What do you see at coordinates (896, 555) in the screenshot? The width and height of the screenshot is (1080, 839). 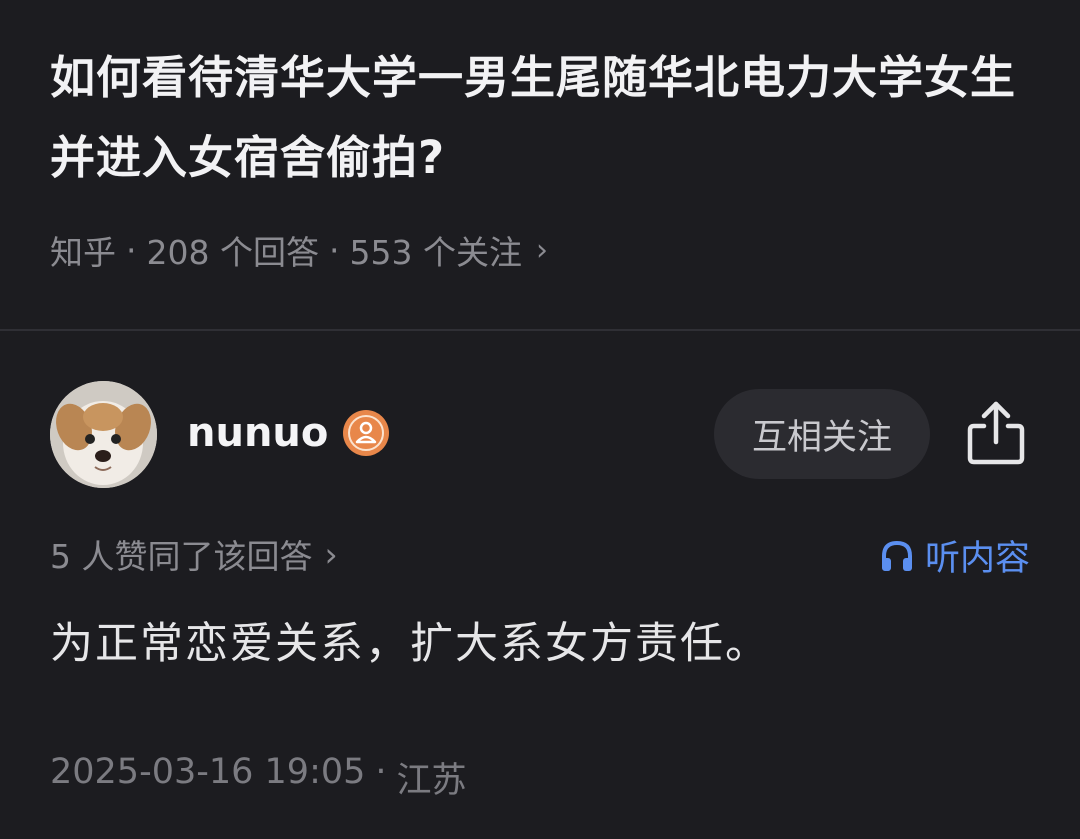 I see `headphones-icon` at bounding box center [896, 555].